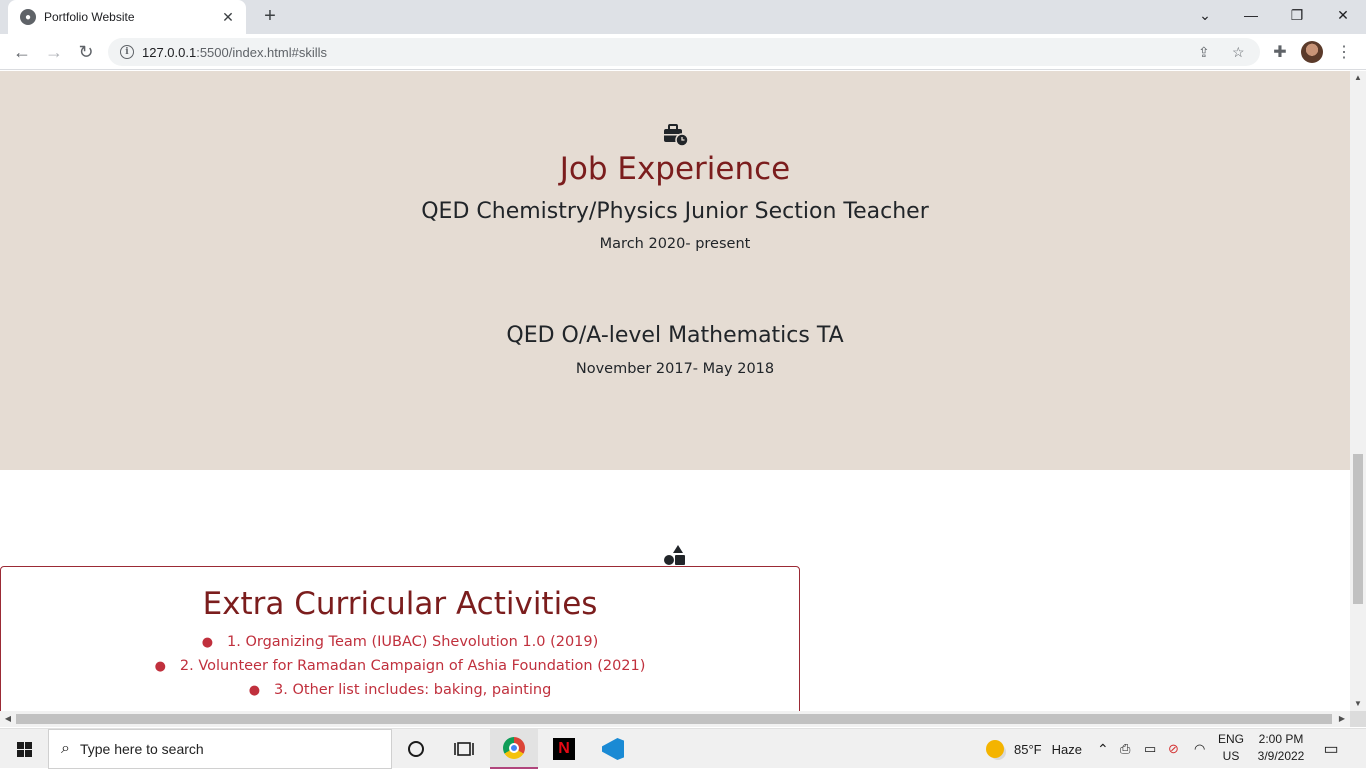 Image resolution: width=1366 pixels, height=769 pixels. I want to click on profile-avatar, so click(1312, 52).